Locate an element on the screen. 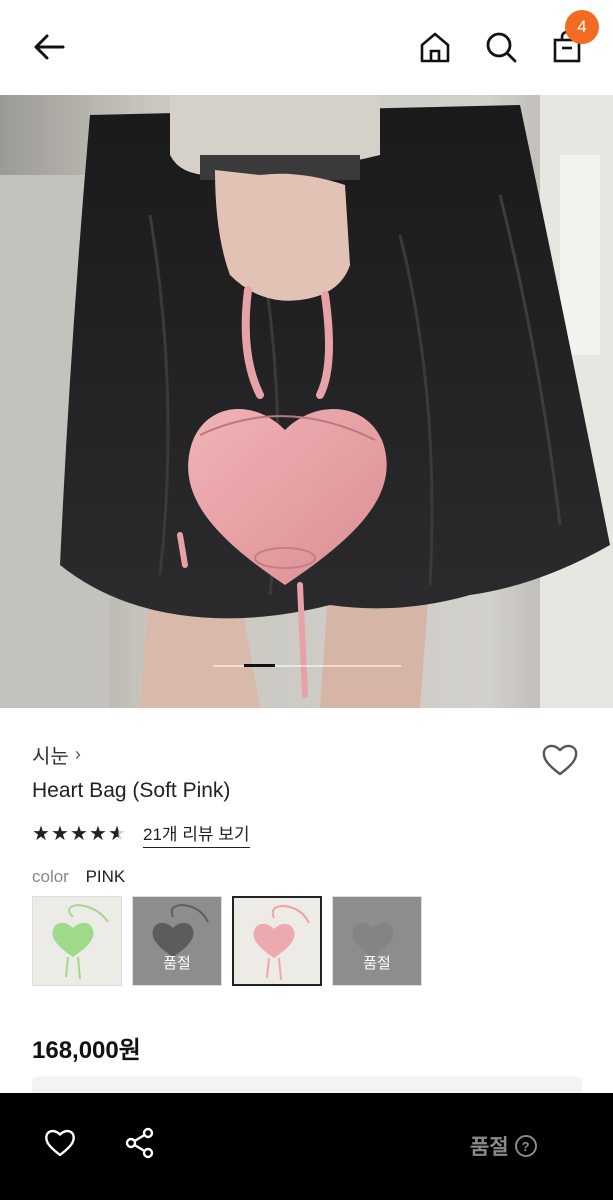  swatch-green is located at coordinates (77, 941).